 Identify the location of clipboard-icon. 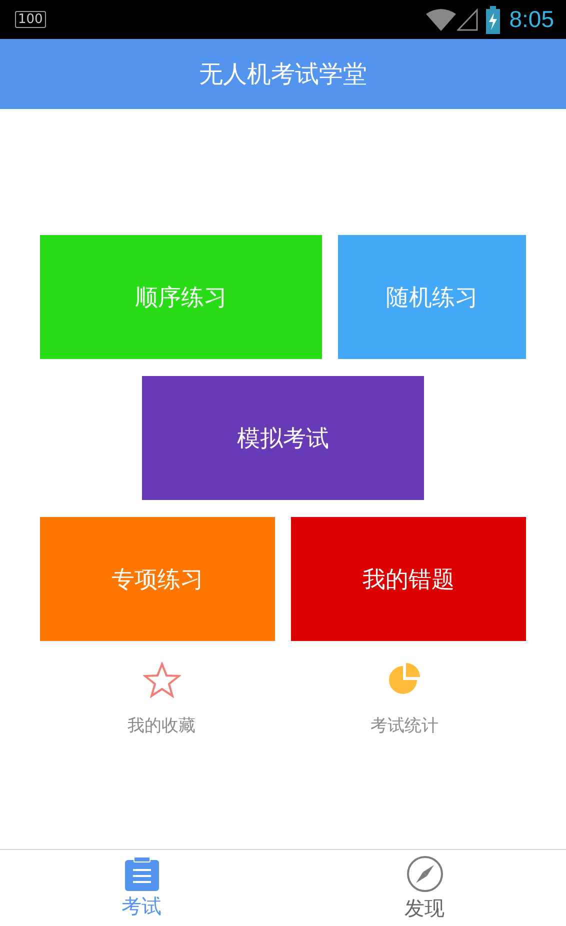
(142, 873).